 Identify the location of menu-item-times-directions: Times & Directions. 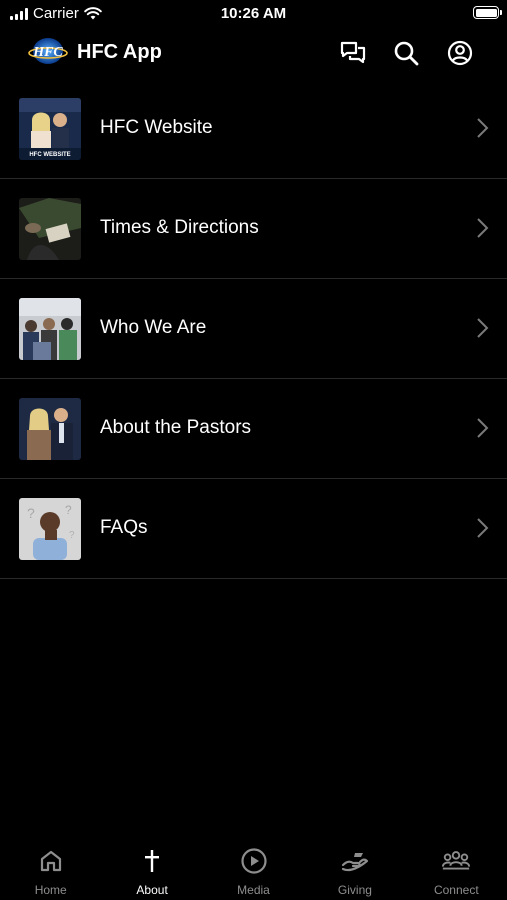
(253, 229).